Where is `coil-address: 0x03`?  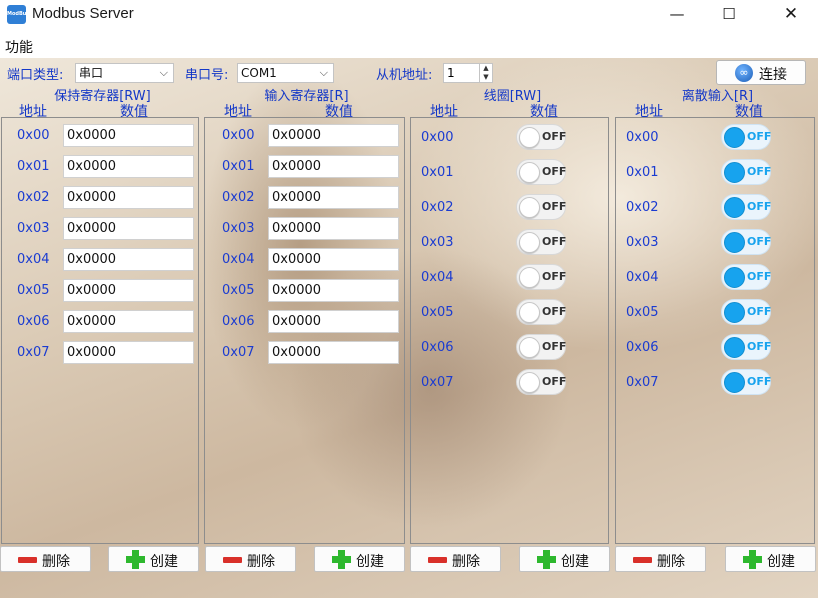
coil-address: 0x03 is located at coordinates (437, 242).